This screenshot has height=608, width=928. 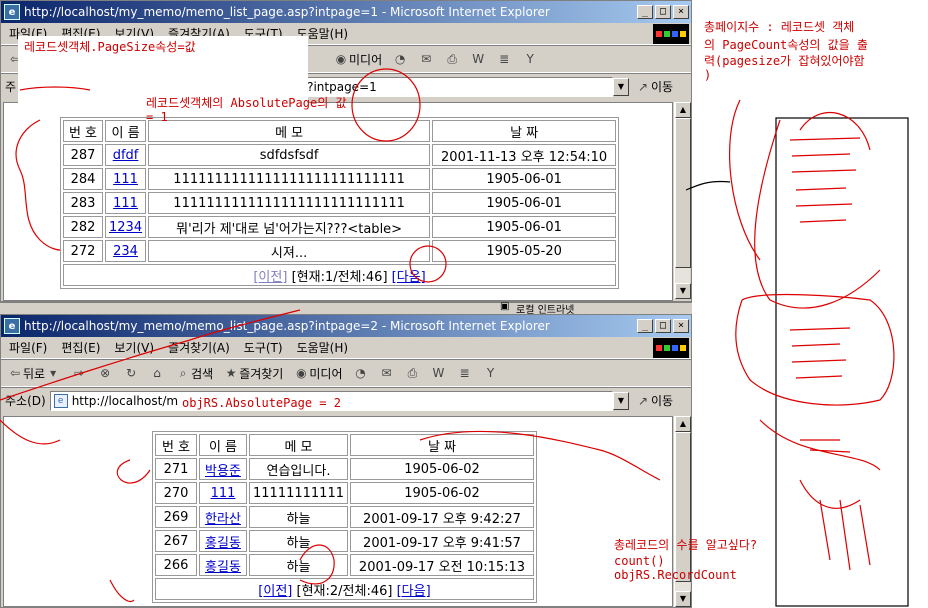 I want to click on row-memo: 연습입니다., so click(x=298, y=469).